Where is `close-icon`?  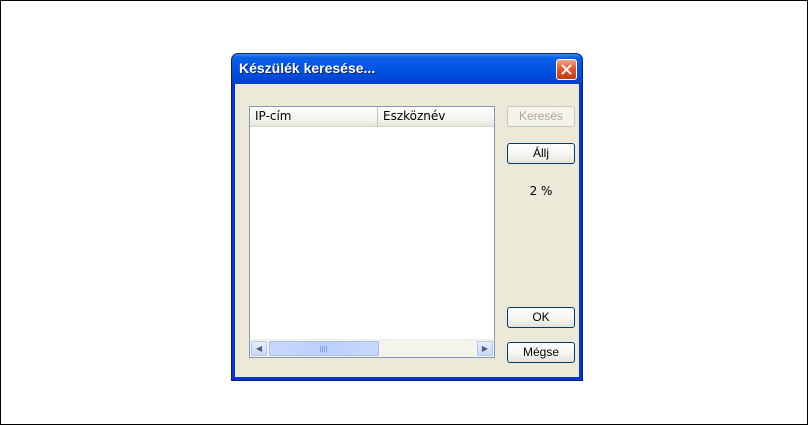
close-icon is located at coordinates (566, 69).